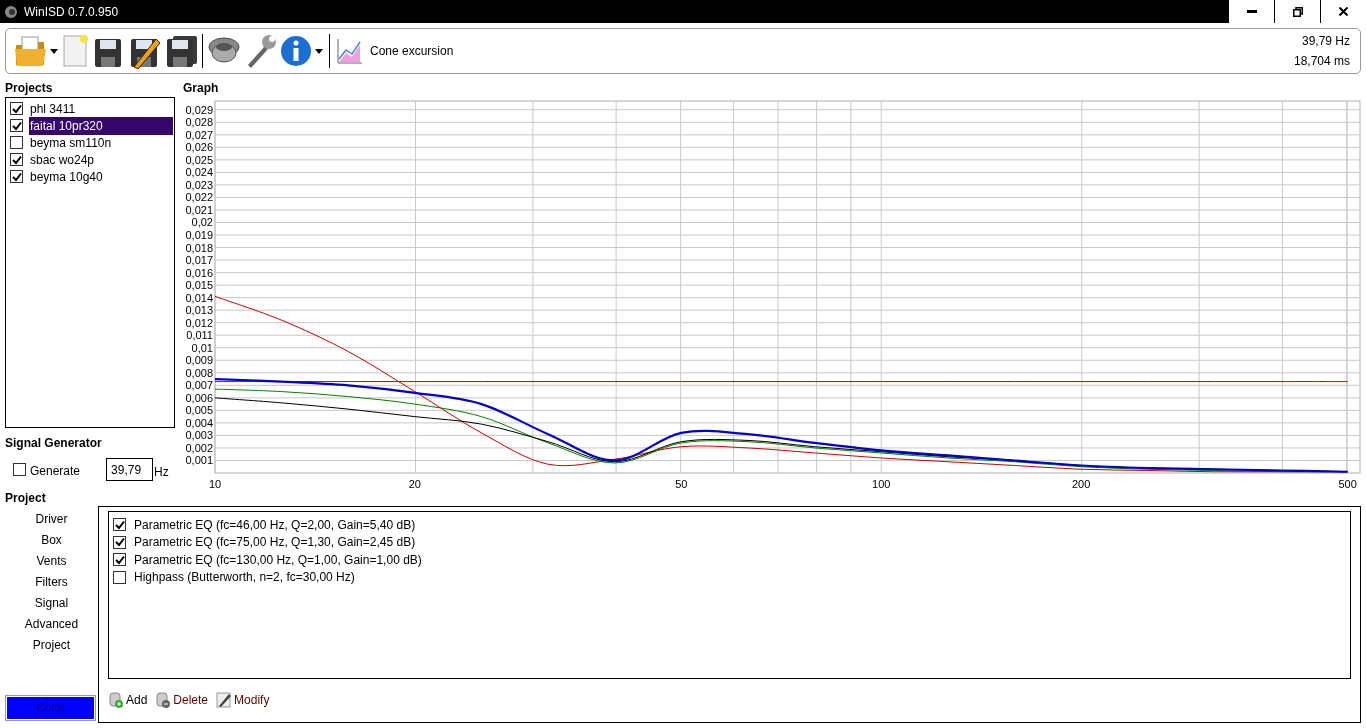  Describe the element at coordinates (51, 602) in the screenshot. I see `side-tab: Signal` at that location.